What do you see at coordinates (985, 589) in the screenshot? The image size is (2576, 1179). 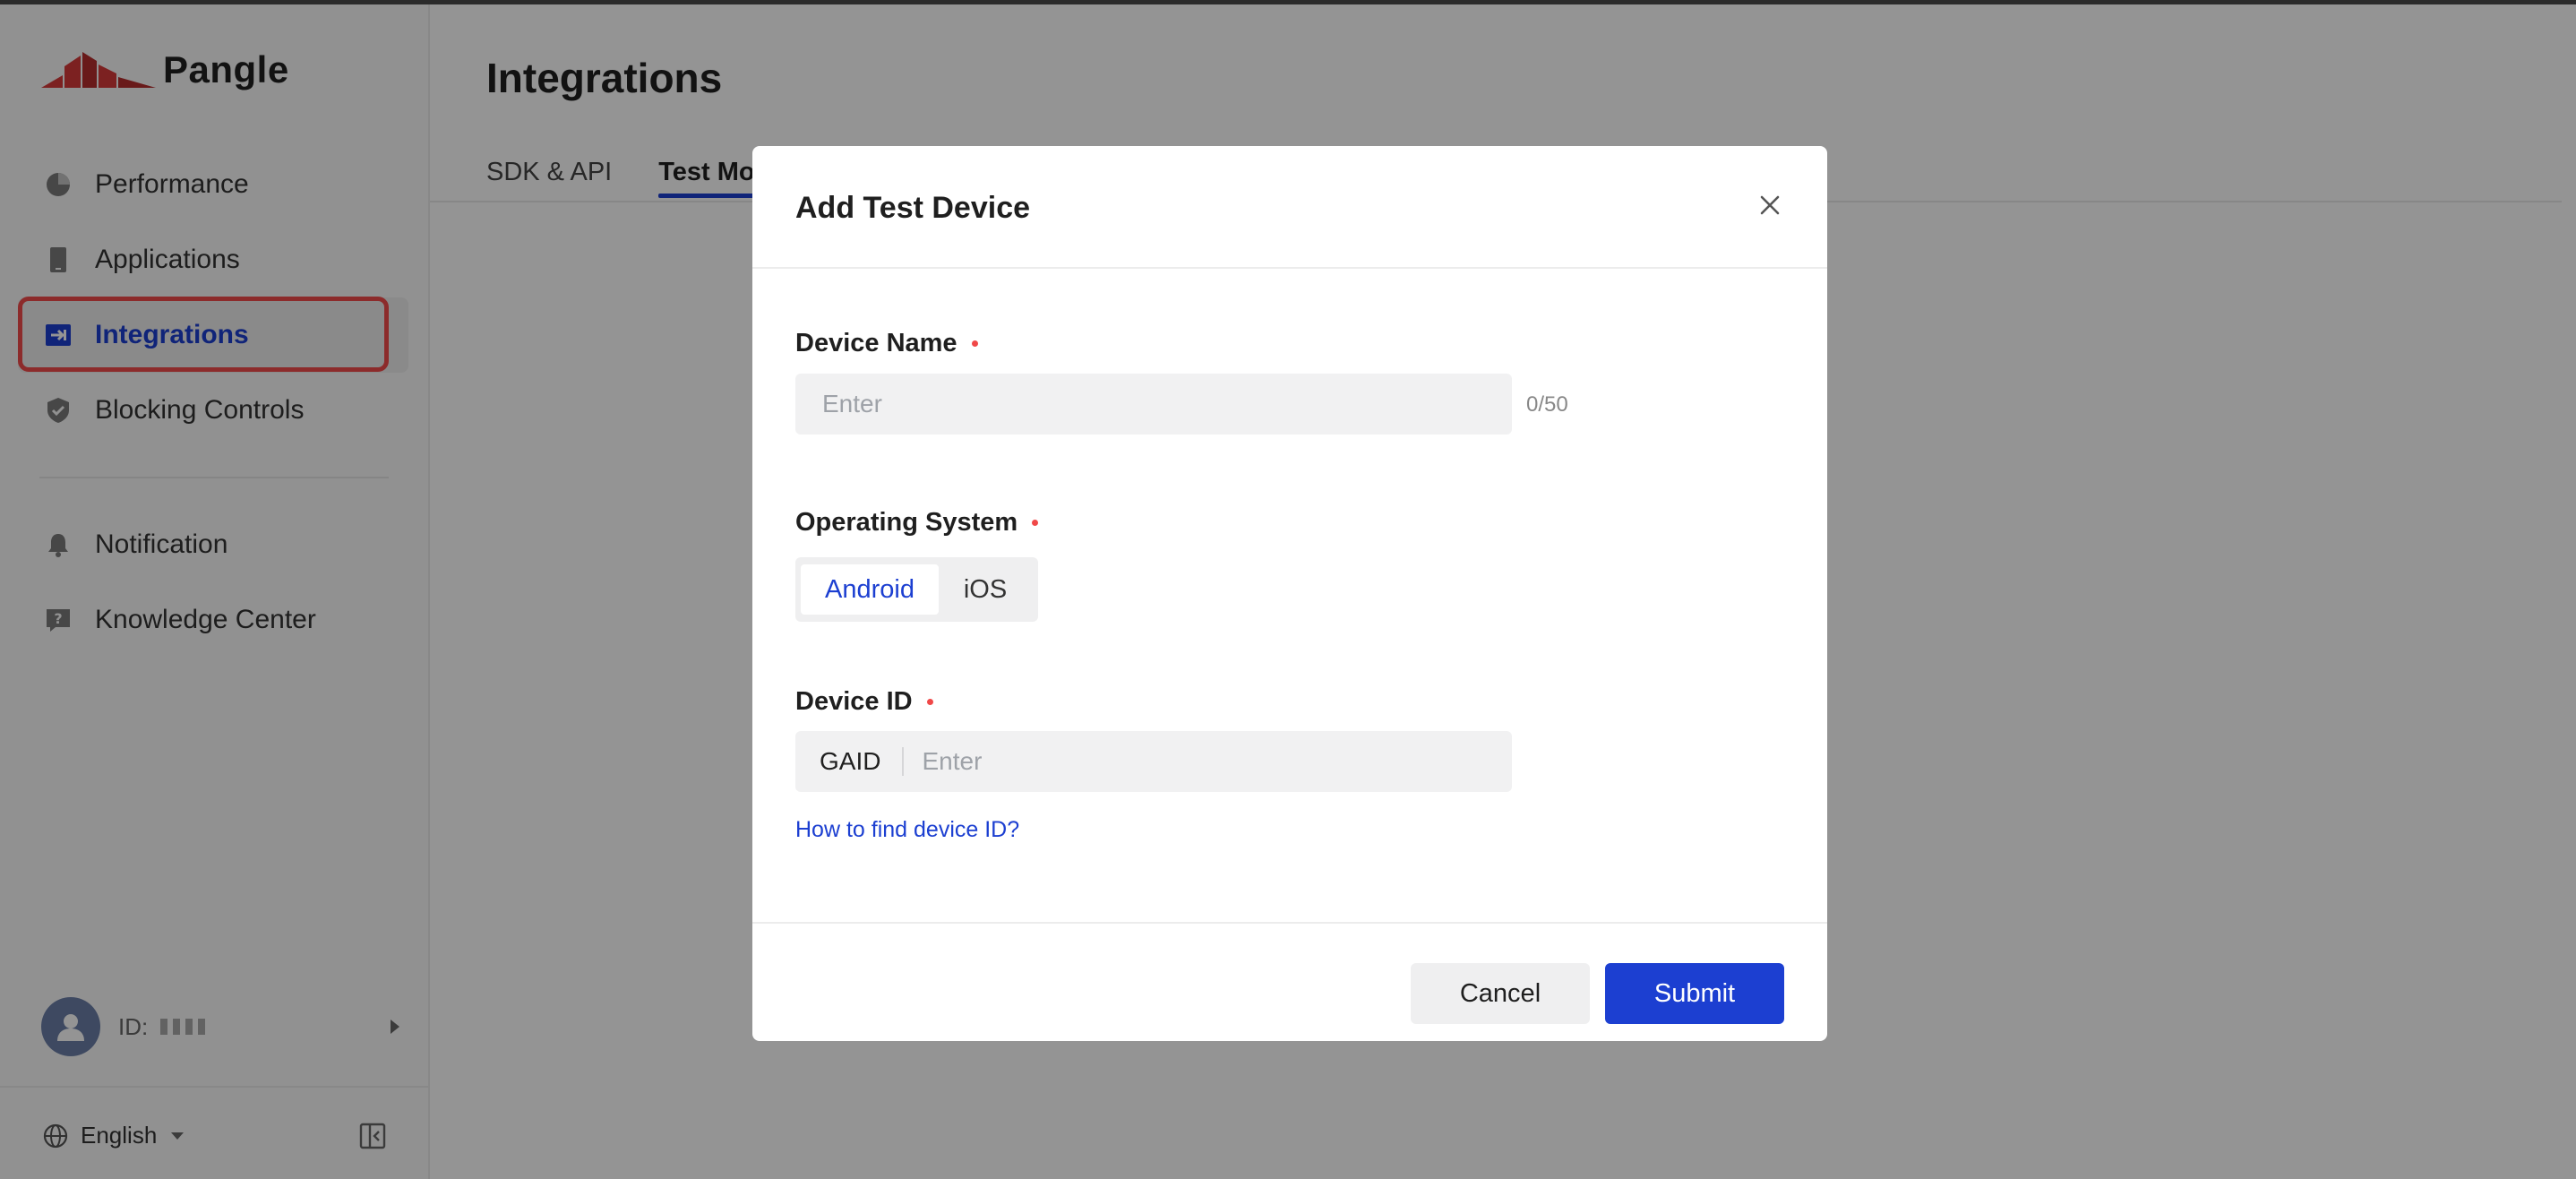 I see `os-option-ios: iOS` at bounding box center [985, 589].